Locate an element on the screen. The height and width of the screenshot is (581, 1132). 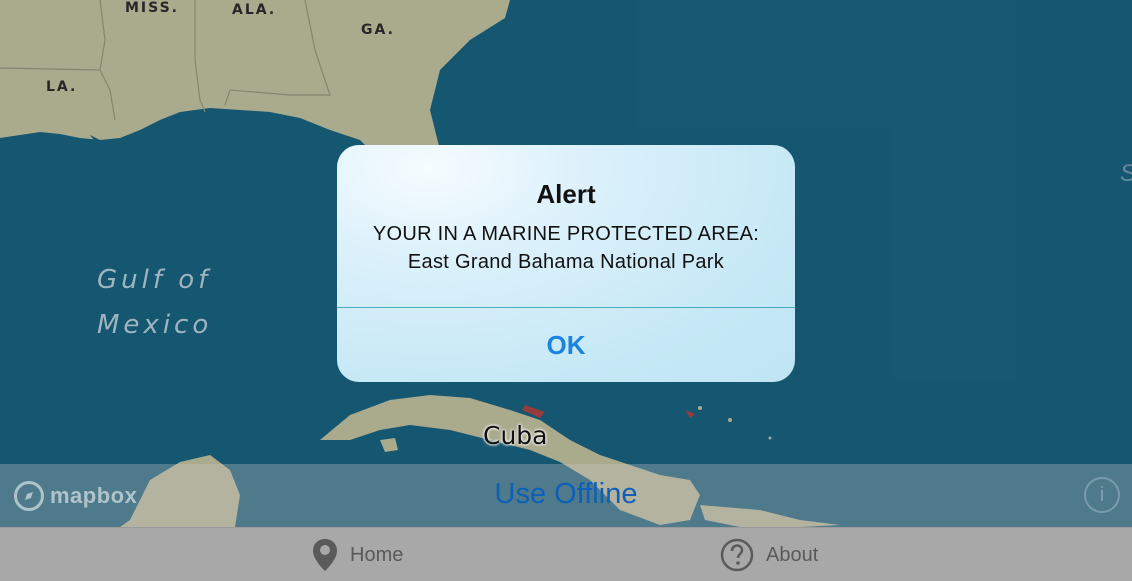
tab-about-label: About is located at coordinates (792, 554).